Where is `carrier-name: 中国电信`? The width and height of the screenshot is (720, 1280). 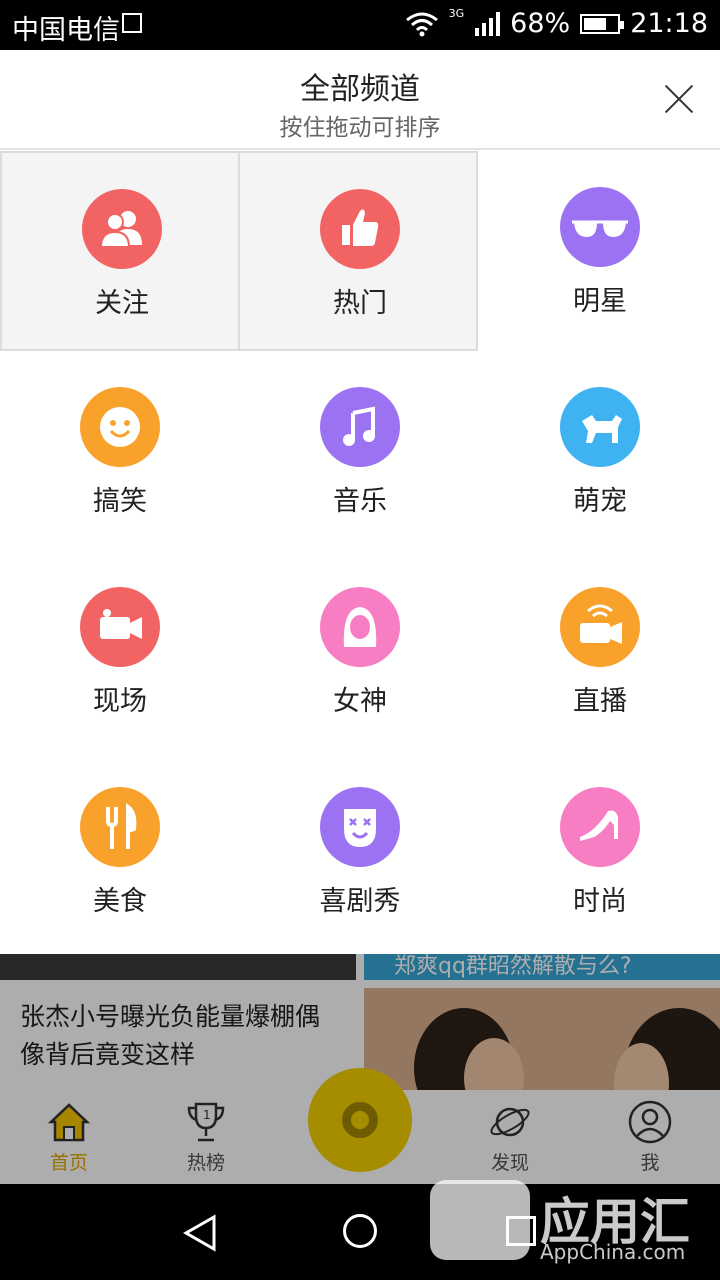 carrier-name: 中国电信 is located at coordinates (66, 30).